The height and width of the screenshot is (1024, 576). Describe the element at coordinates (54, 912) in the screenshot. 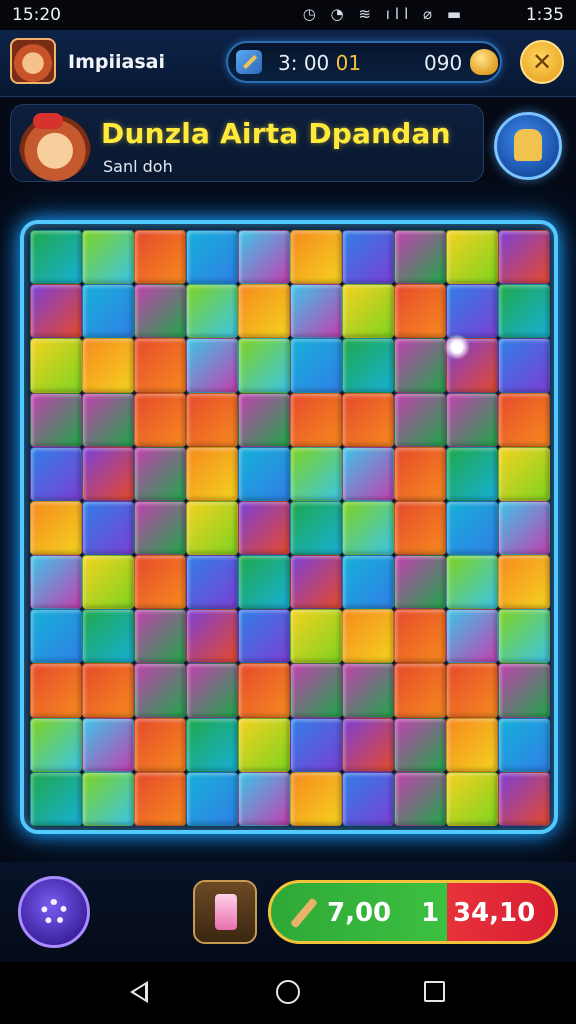

I see `settings-button` at that location.